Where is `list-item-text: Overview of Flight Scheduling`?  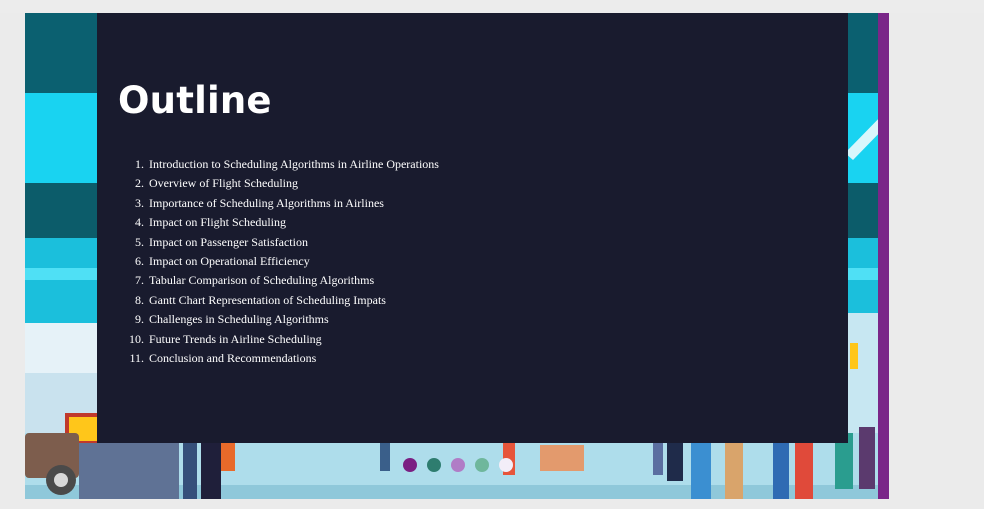 list-item-text: Overview of Flight Scheduling is located at coordinates (223, 183).